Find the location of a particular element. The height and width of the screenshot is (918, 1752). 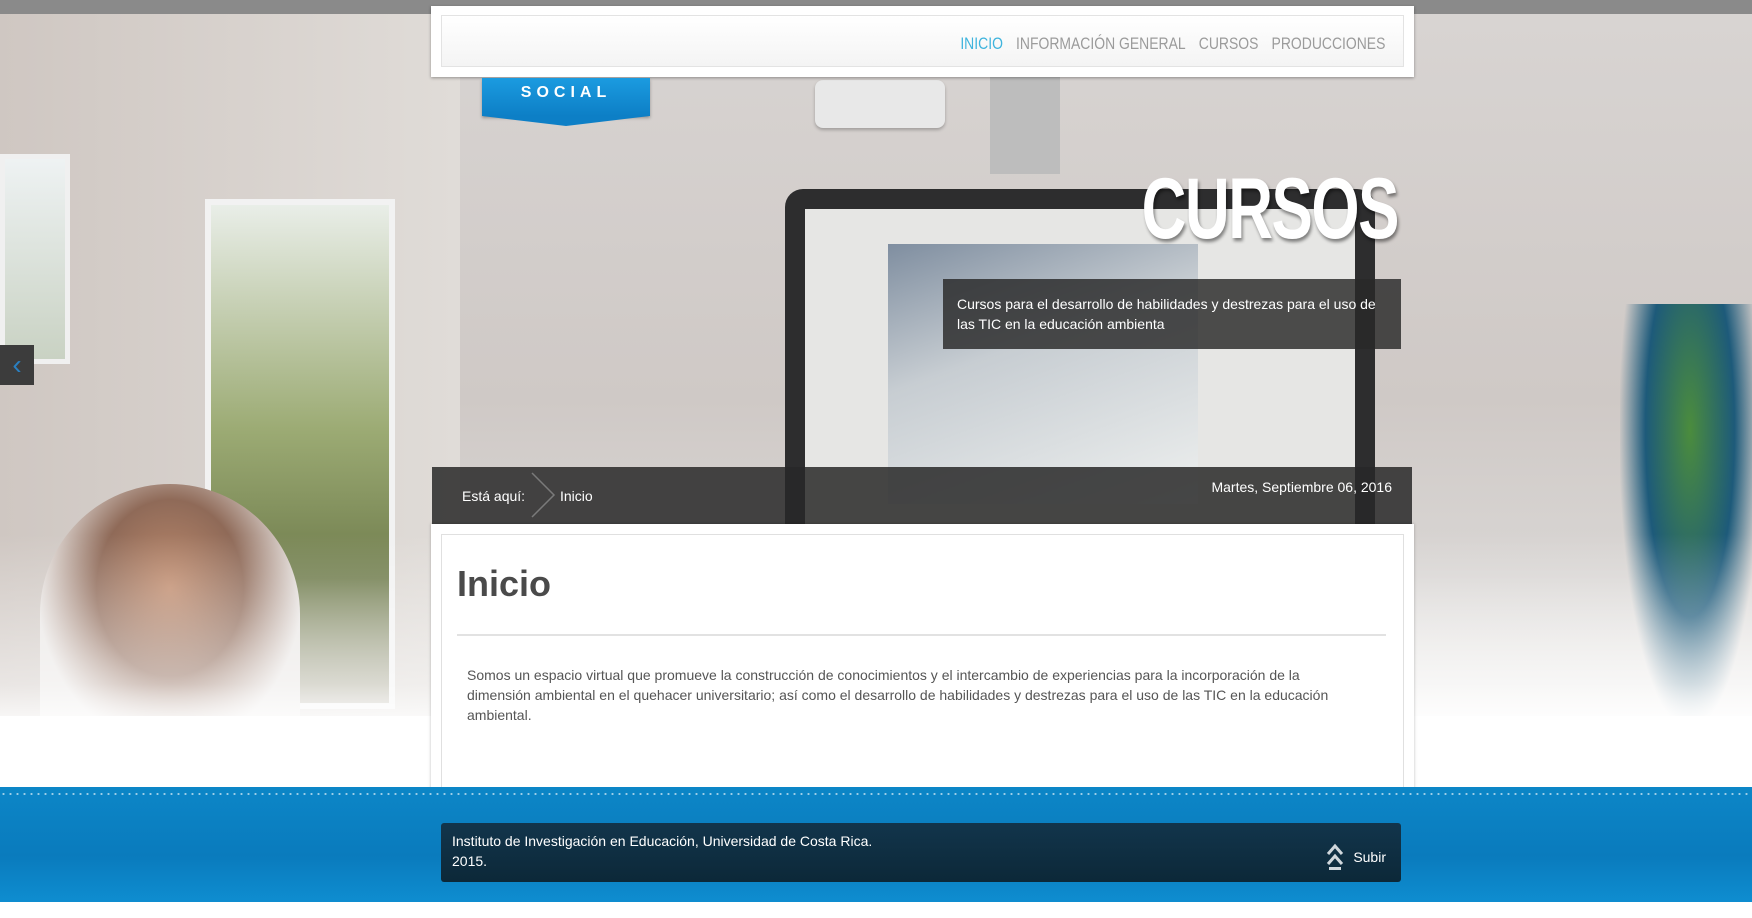

back-to-top-button: Subir is located at coordinates (1355, 857).